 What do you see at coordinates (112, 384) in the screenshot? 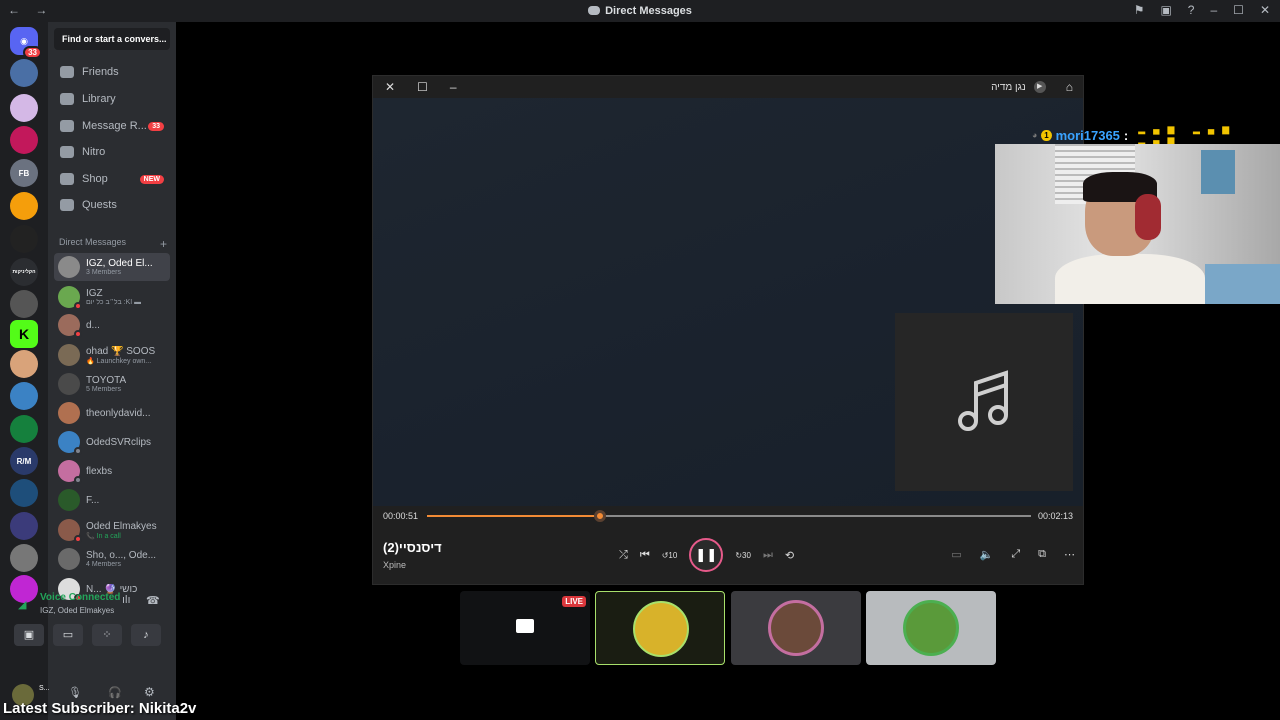
I see `dm-item: TOYOTA 5 Members` at bounding box center [112, 384].